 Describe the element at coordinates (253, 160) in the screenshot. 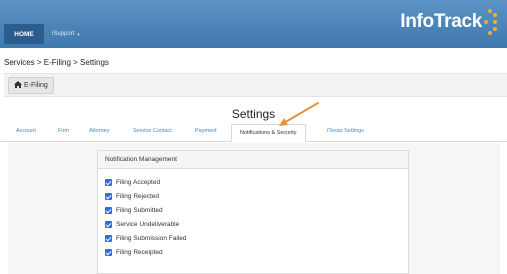

I see `panel-title: Notification Management` at that location.